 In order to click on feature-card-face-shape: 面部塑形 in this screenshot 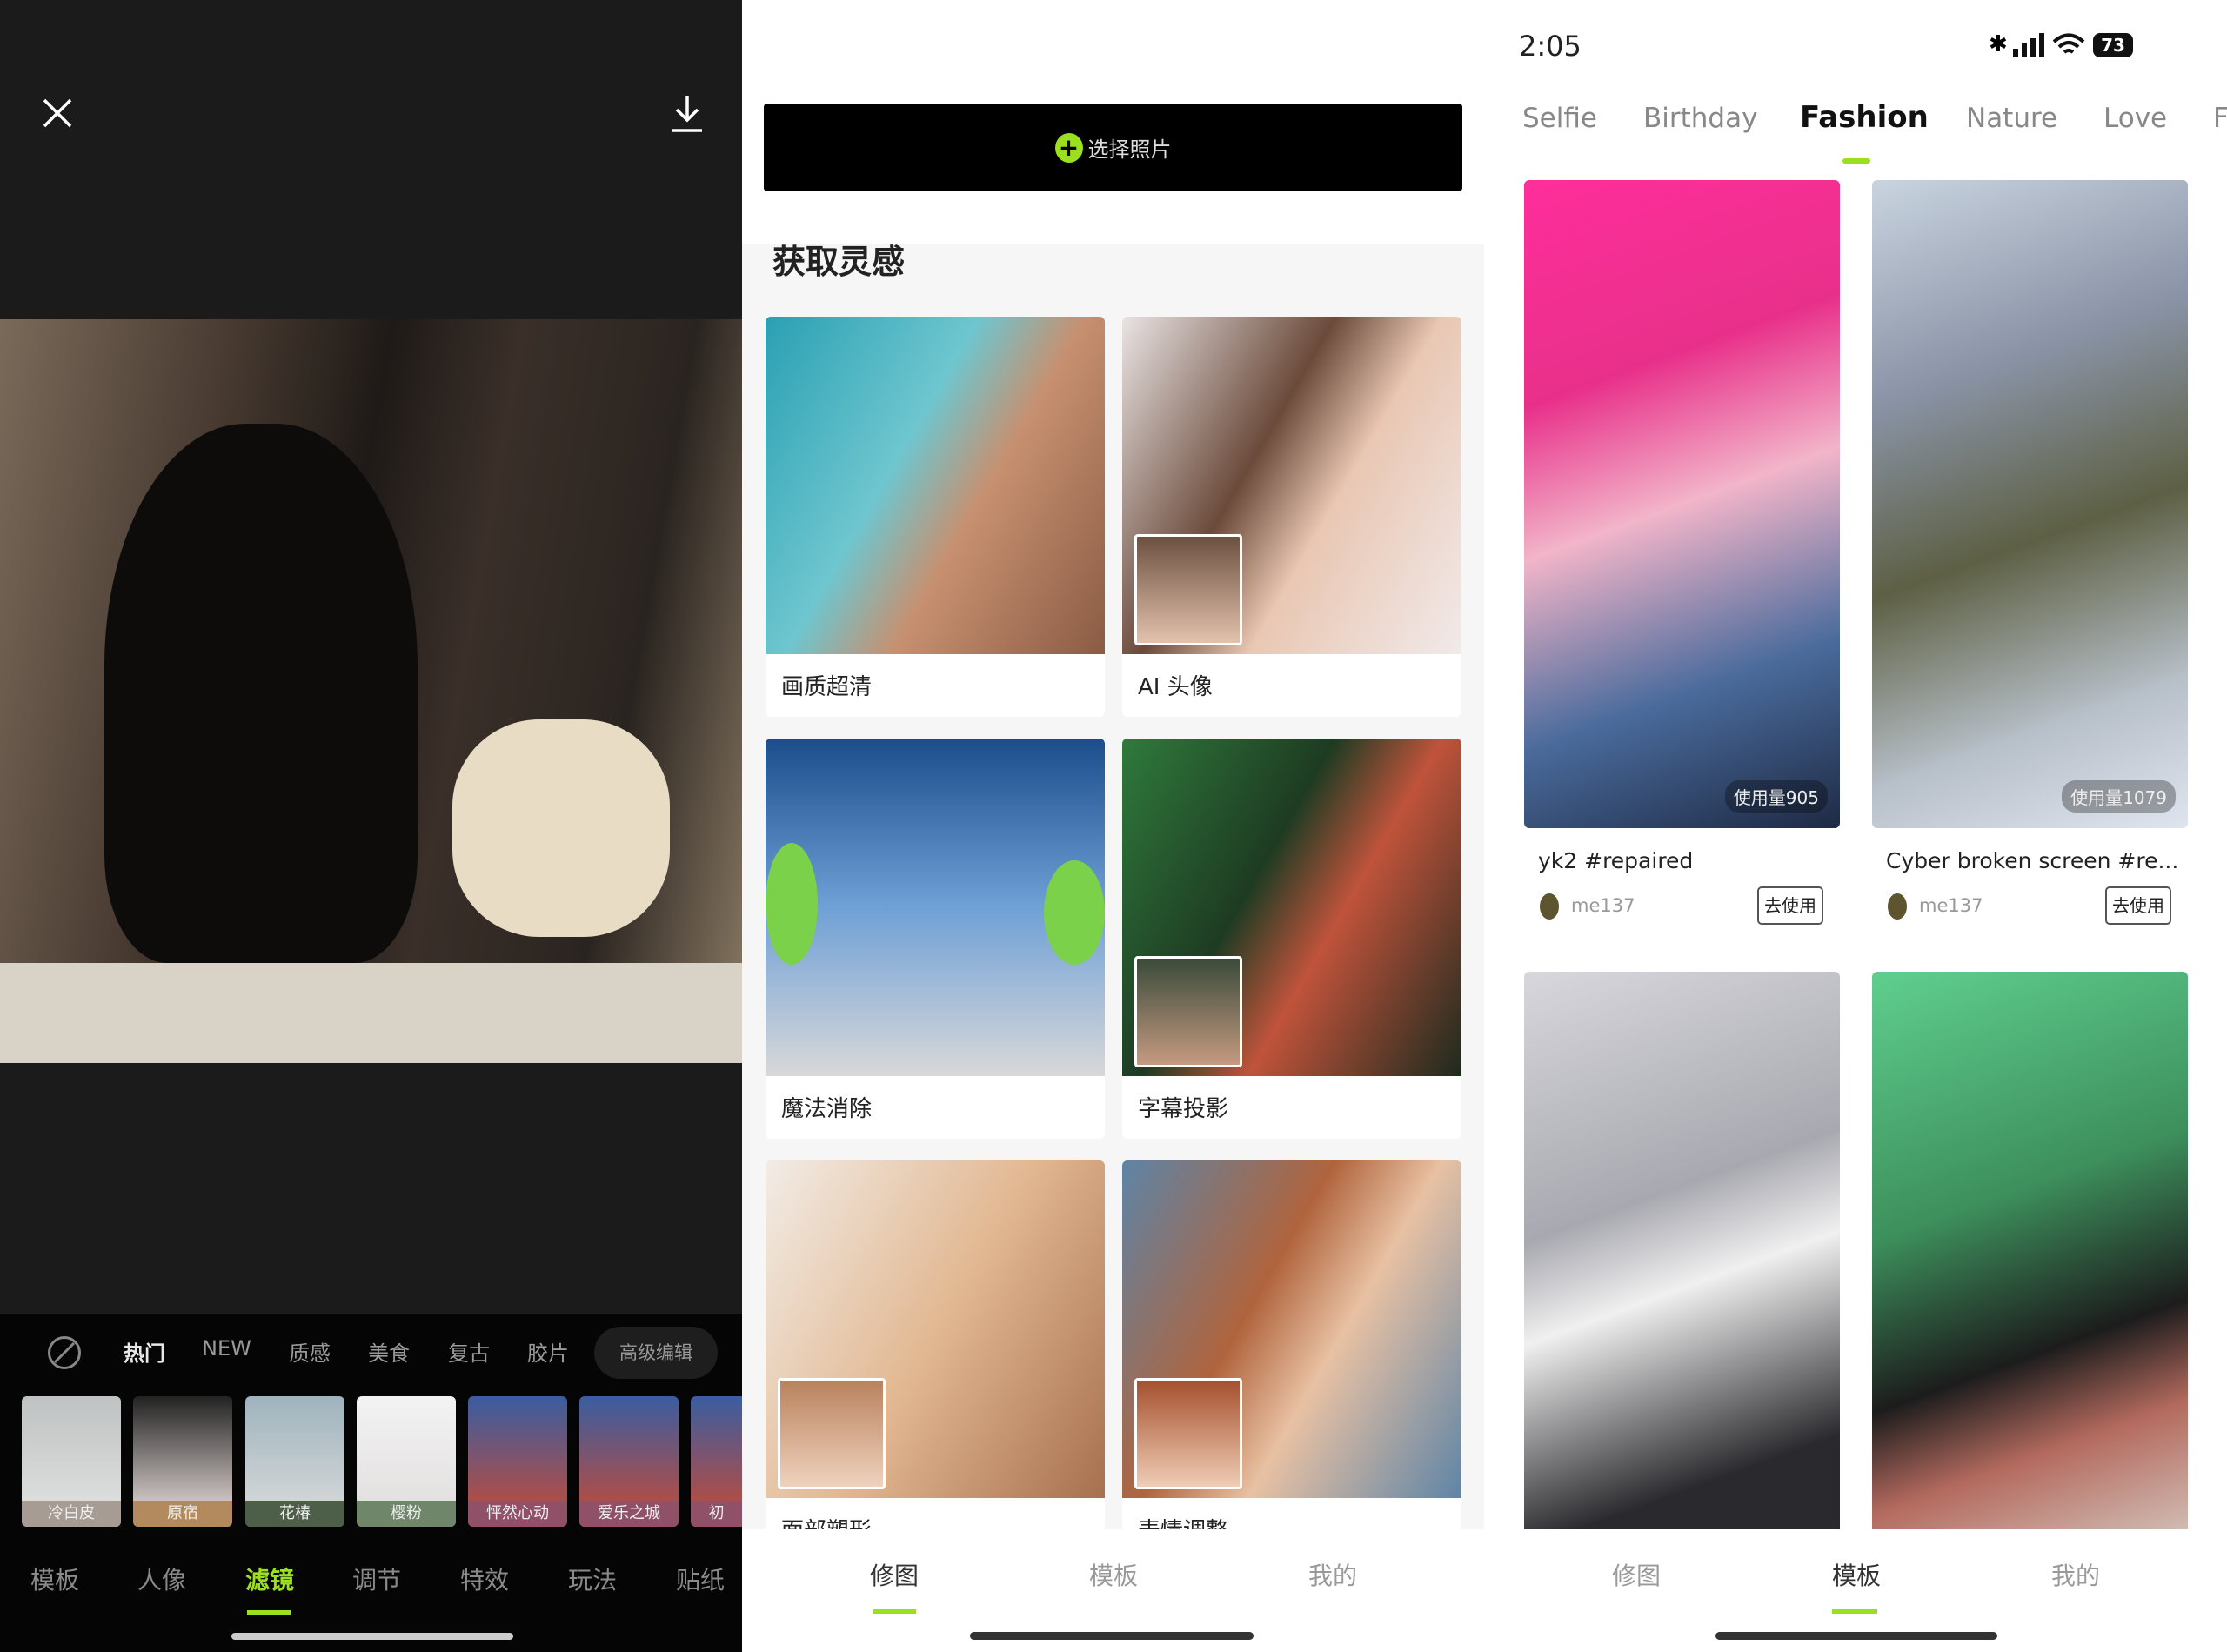, I will do `click(935, 1360)`.